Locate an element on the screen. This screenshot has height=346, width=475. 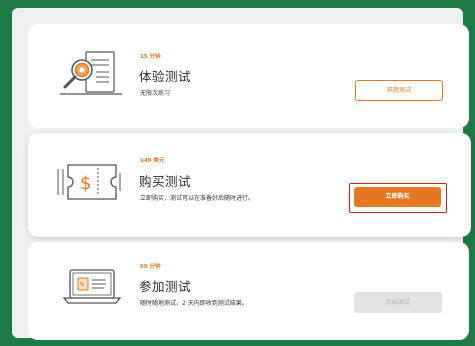
dollar-ticket-icon: $ is located at coordinates (91, 186).